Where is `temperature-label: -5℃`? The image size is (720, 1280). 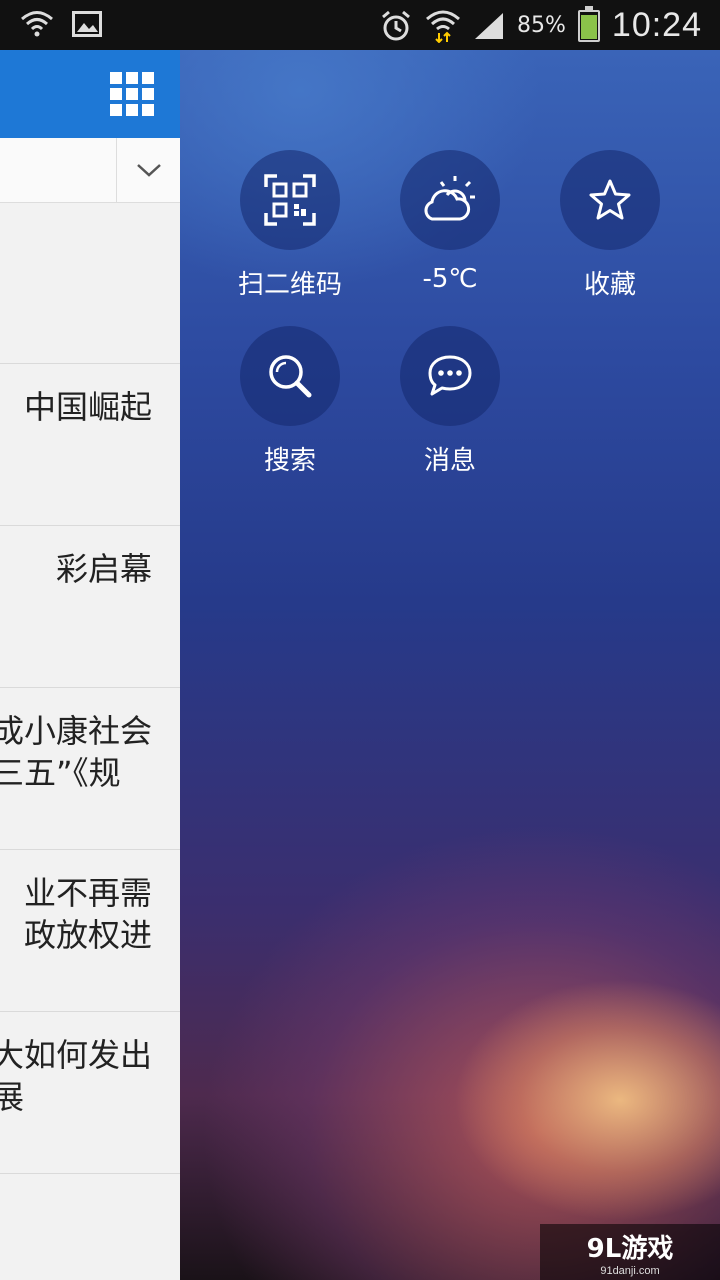 temperature-label: -5℃ is located at coordinates (450, 279).